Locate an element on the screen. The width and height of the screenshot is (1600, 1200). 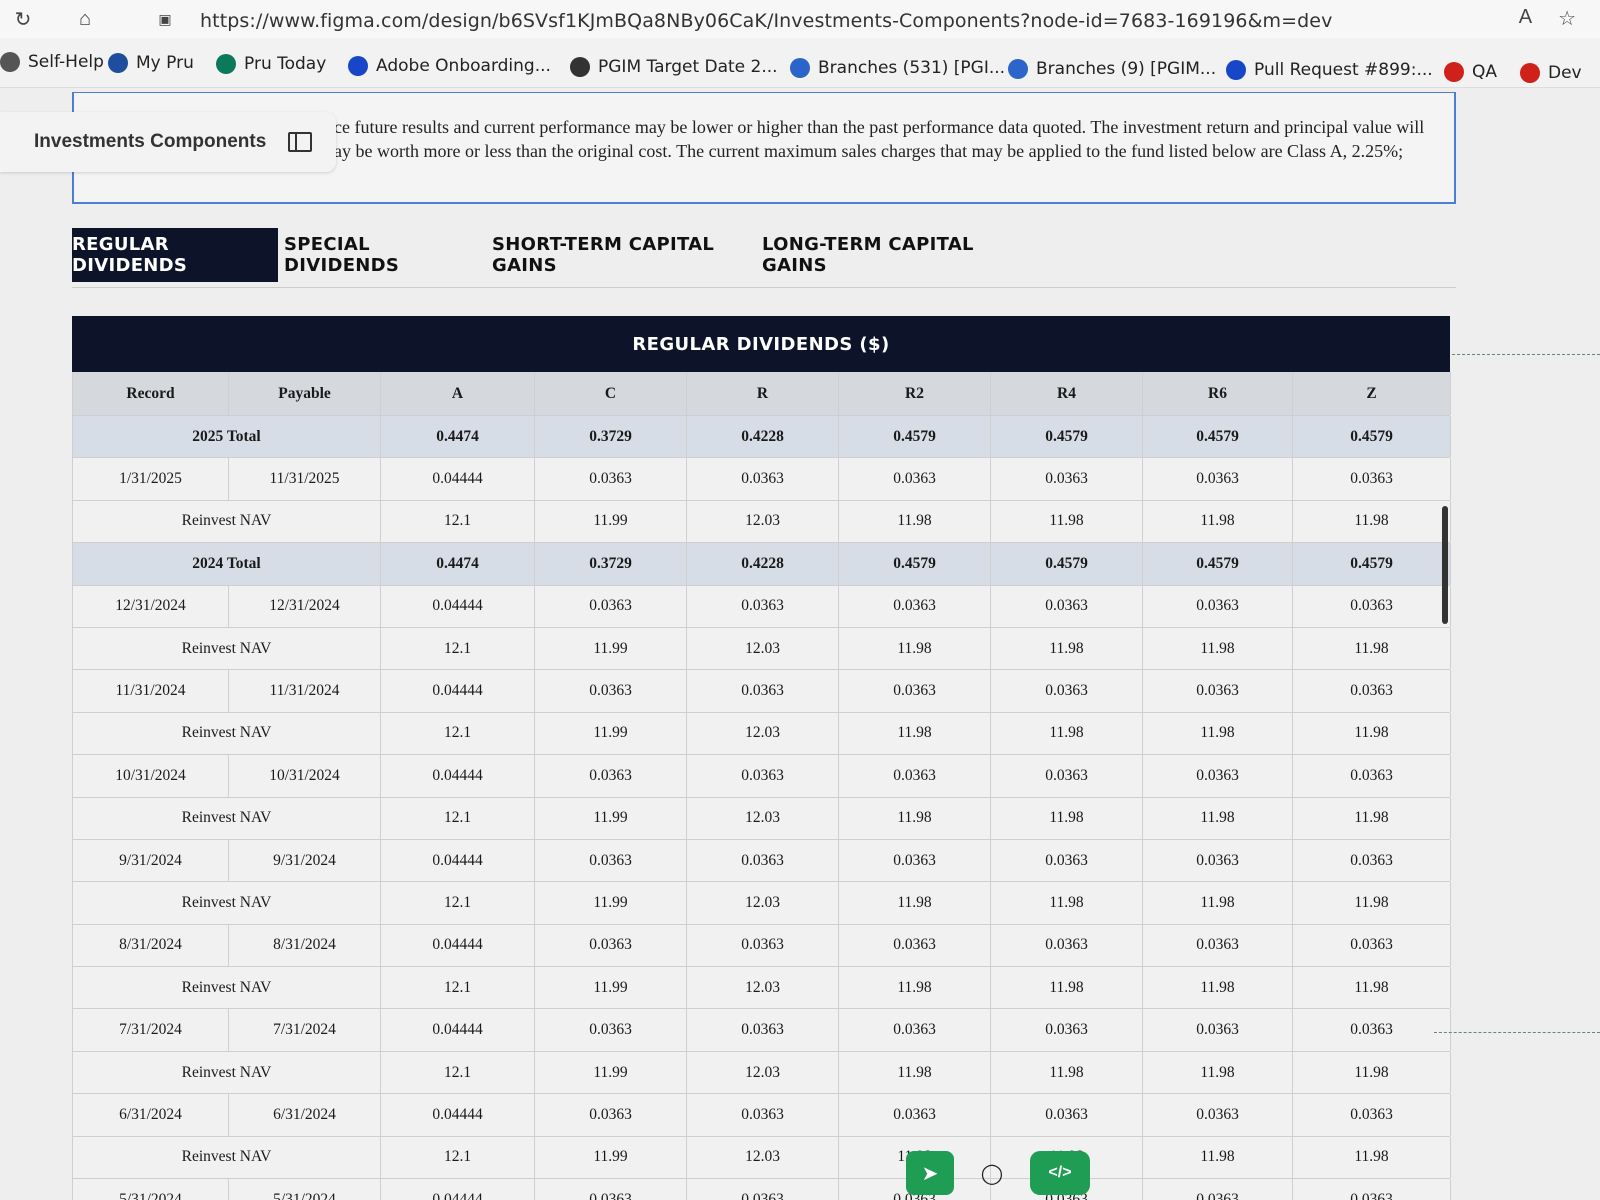
tab-short-term-capital-gains: SHORT-TERM CAPITAL GAINS is located at coordinates (616, 255).